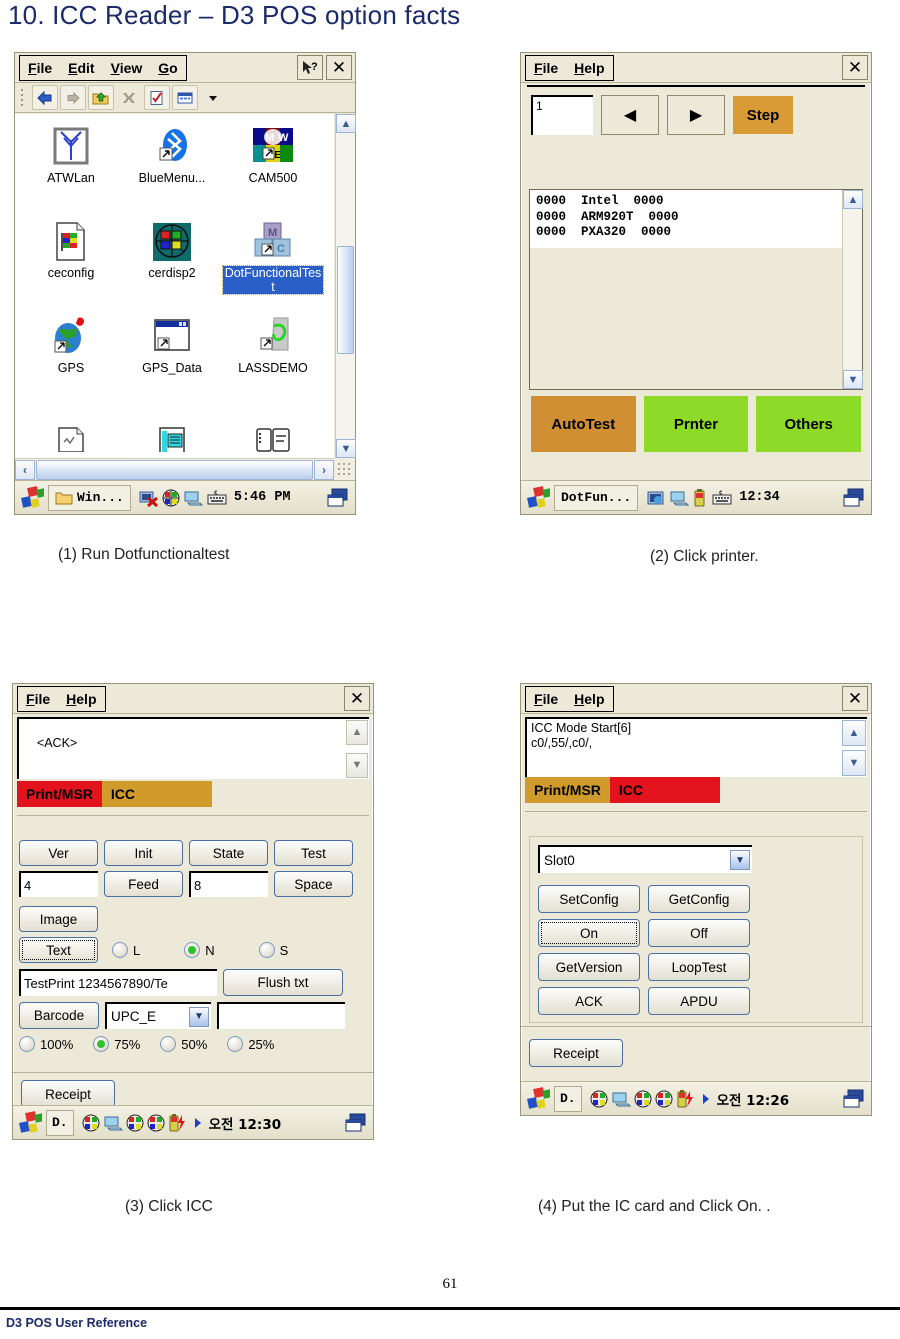 The width and height of the screenshot is (900, 1339). Describe the element at coordinates (324, 469) in the screenshot. I see `scroll-right-icon: ›` at that location.